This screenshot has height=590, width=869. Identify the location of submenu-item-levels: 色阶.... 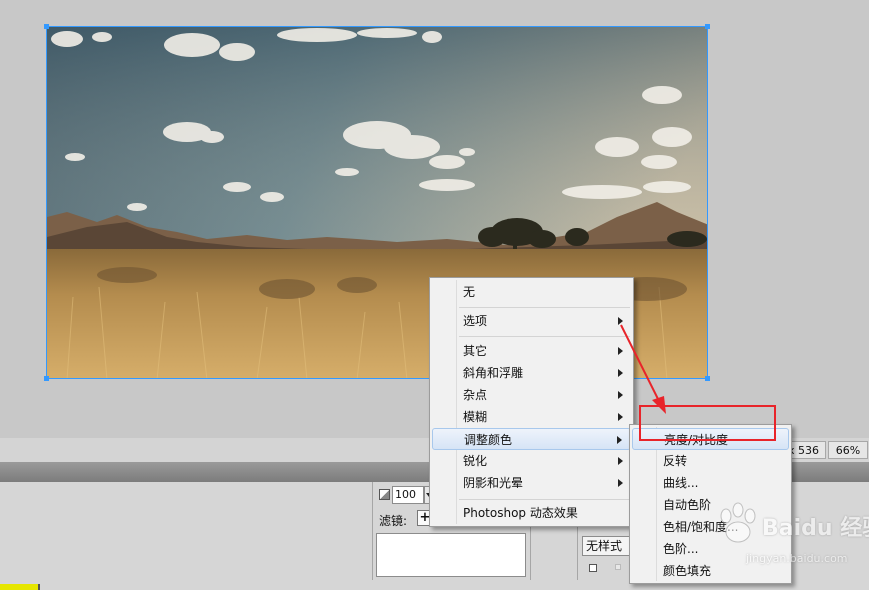
(710, 549).